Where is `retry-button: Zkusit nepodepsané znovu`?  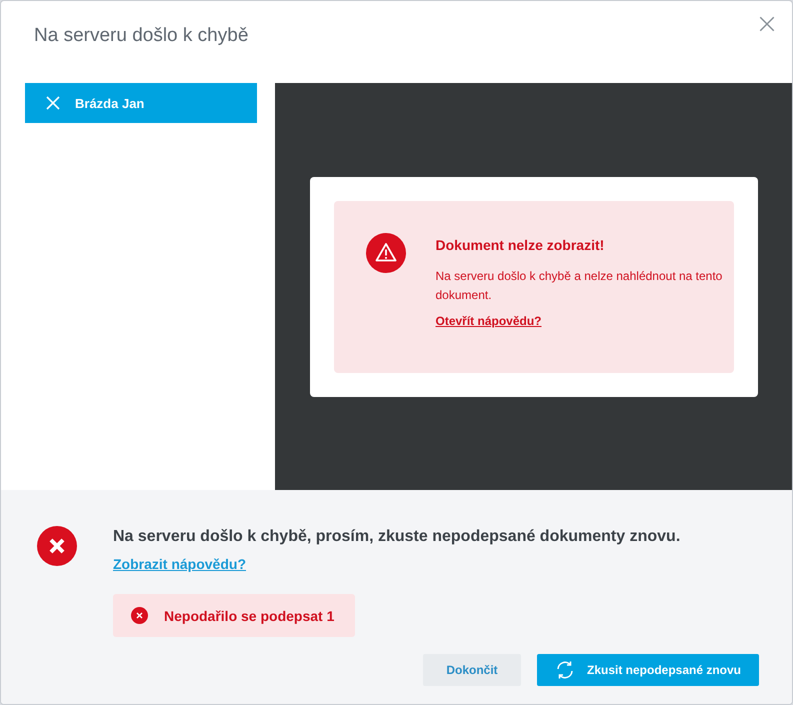 retry-button: Zkusit nepodepsané znovu is located at coordinates (648, 670).